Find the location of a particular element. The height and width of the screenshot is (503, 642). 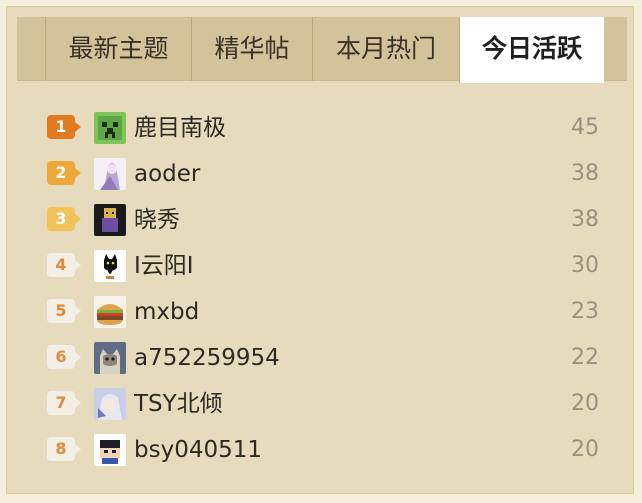

list-item: 4 I云阳I 30 is located at coordinates (327, 273).